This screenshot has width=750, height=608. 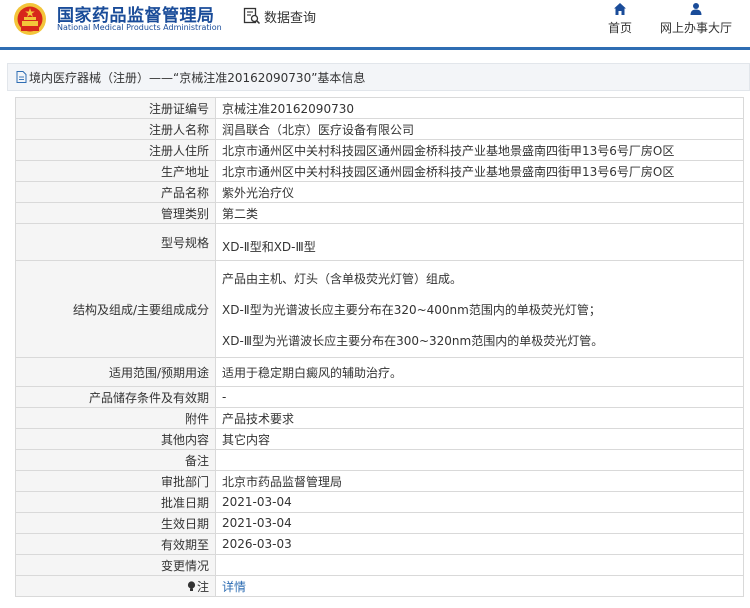 What do you see at coordinates (115, 397) in the screenshot?
I see `field-label: 产品储存条件及有效期` at bounding box center [115, 397].